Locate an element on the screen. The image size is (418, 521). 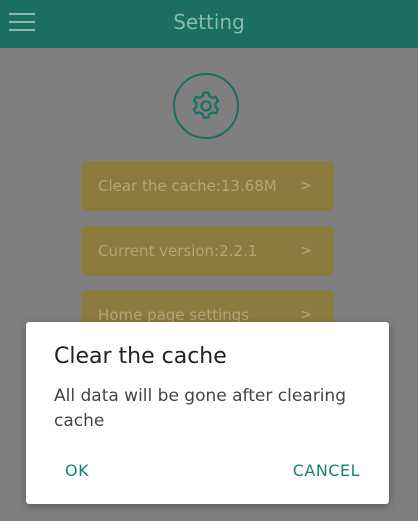
ok-button: OK is located at coordinates (77, 470).